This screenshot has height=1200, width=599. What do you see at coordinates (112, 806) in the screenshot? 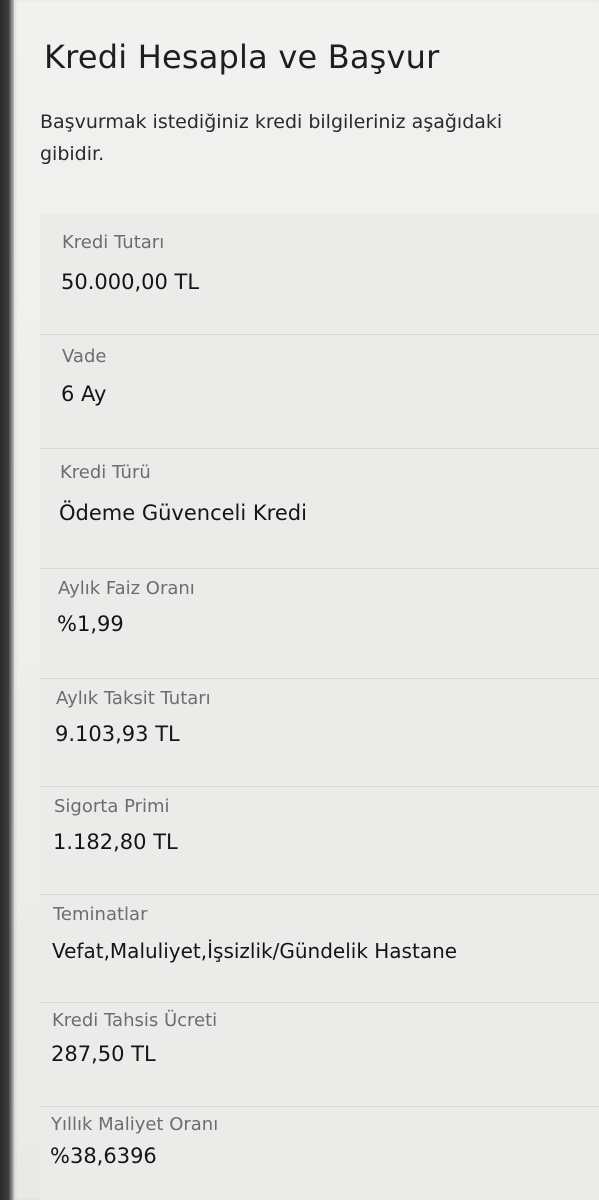
I see `detail-label: Sigorta Primi` at bounding box center [112, 806].